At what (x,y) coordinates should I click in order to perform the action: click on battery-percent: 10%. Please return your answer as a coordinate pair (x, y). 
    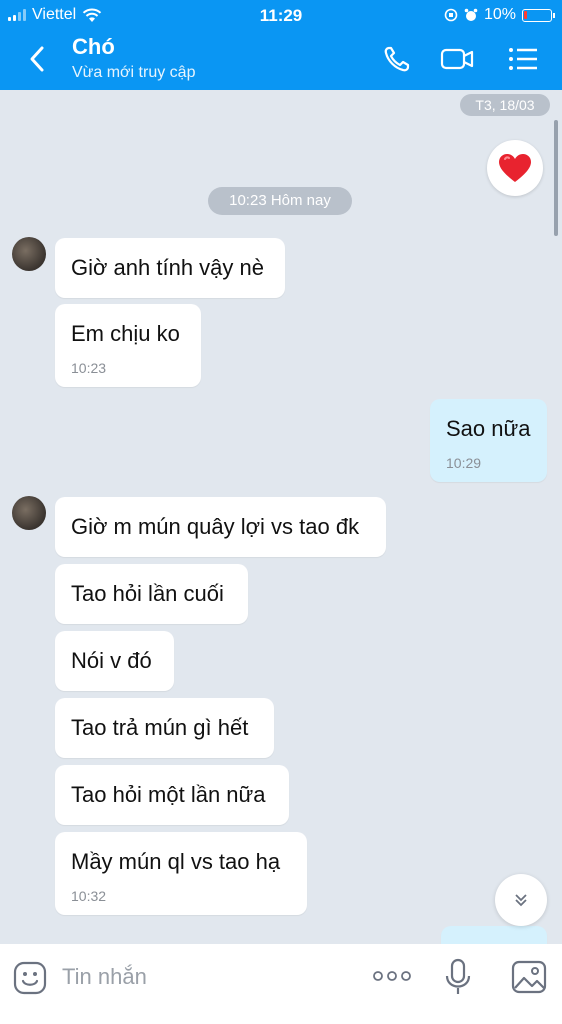
    Looking at the image, I should click on (499, 14).